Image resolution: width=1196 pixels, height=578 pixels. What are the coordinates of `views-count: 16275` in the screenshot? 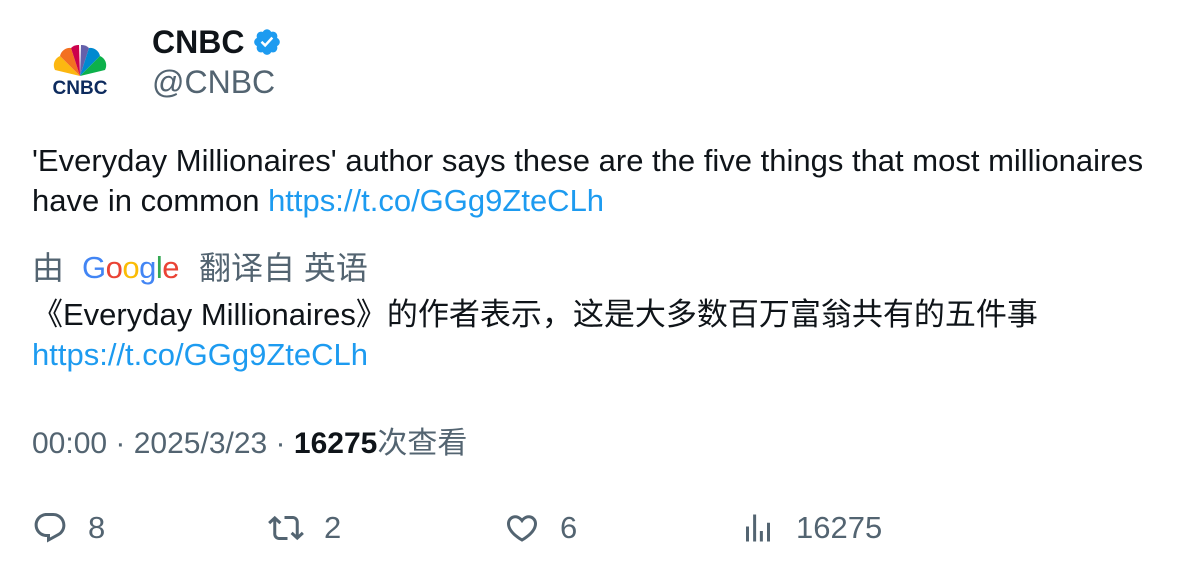 It's located at (335, 443).